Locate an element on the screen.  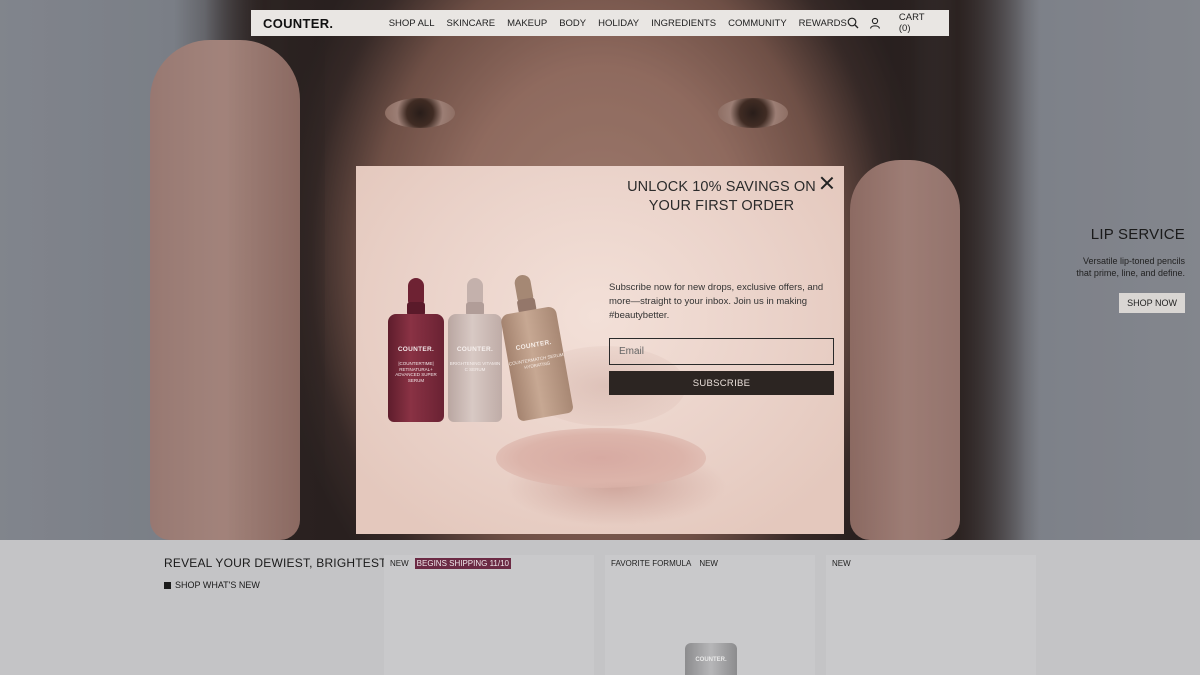
product-bottle-vitamin-c: COUNTER. BRIGHTENING VITAMIN C SERUM is located at coordinates (475, 351).